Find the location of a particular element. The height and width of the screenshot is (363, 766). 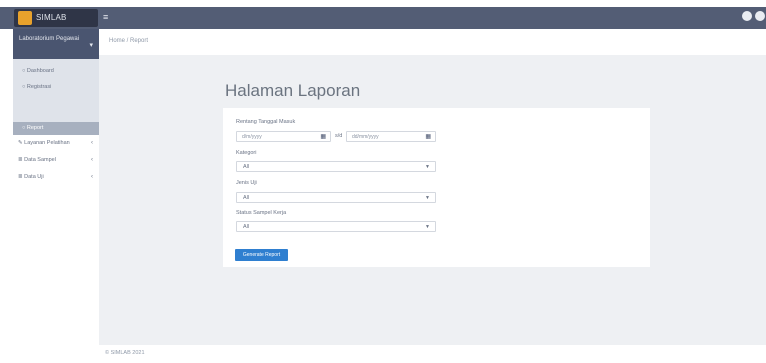

sidebar-subitem-registrasi: ○ Registrasi is located at coordinates (56, 87).